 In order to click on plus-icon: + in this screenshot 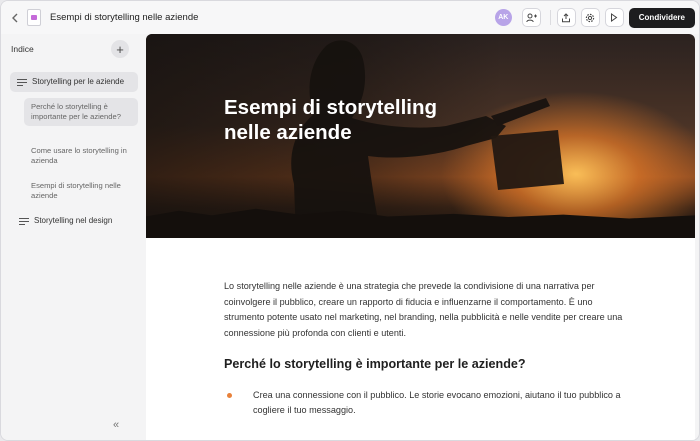, I will do `click(120, 49)`.